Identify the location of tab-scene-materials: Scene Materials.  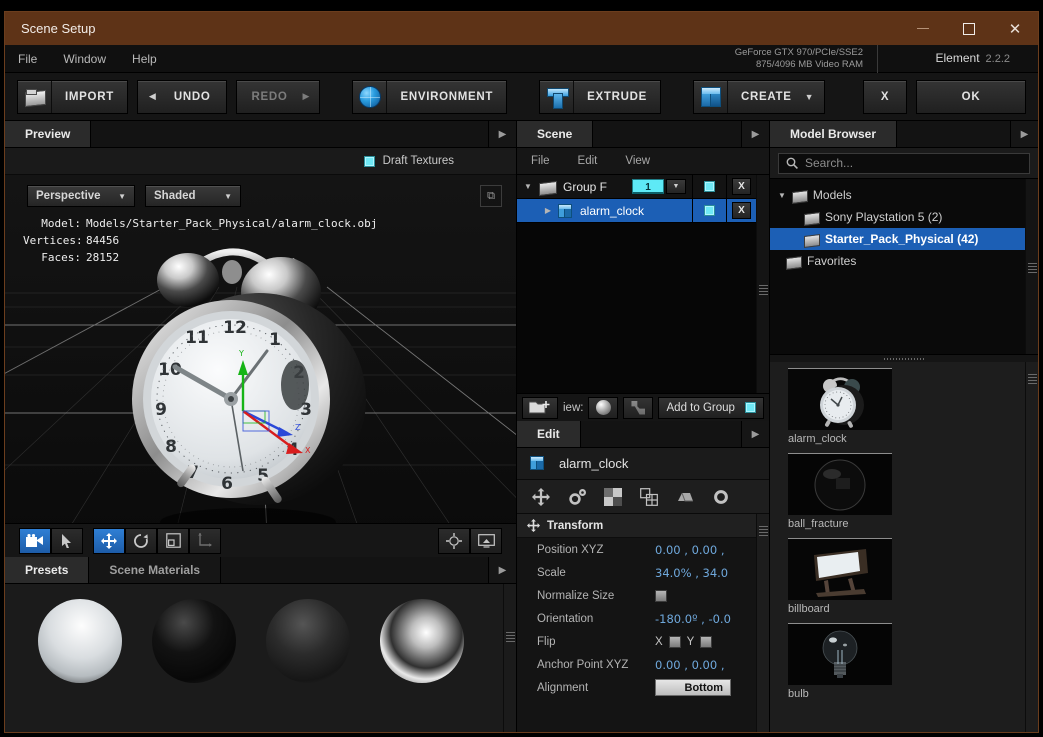
(155, 570).